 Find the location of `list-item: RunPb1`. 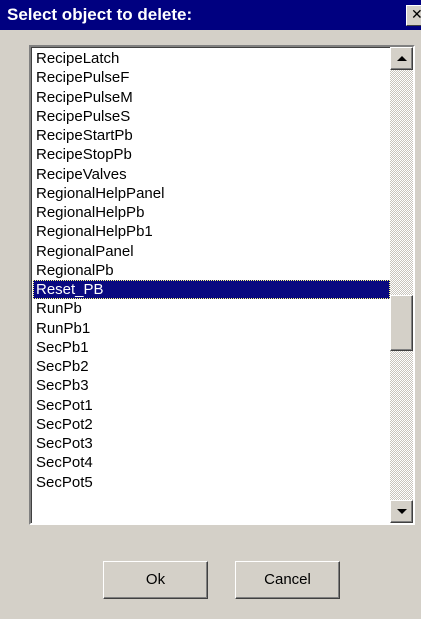

list-item: RunPb1 is located at coordinates (211, 328).